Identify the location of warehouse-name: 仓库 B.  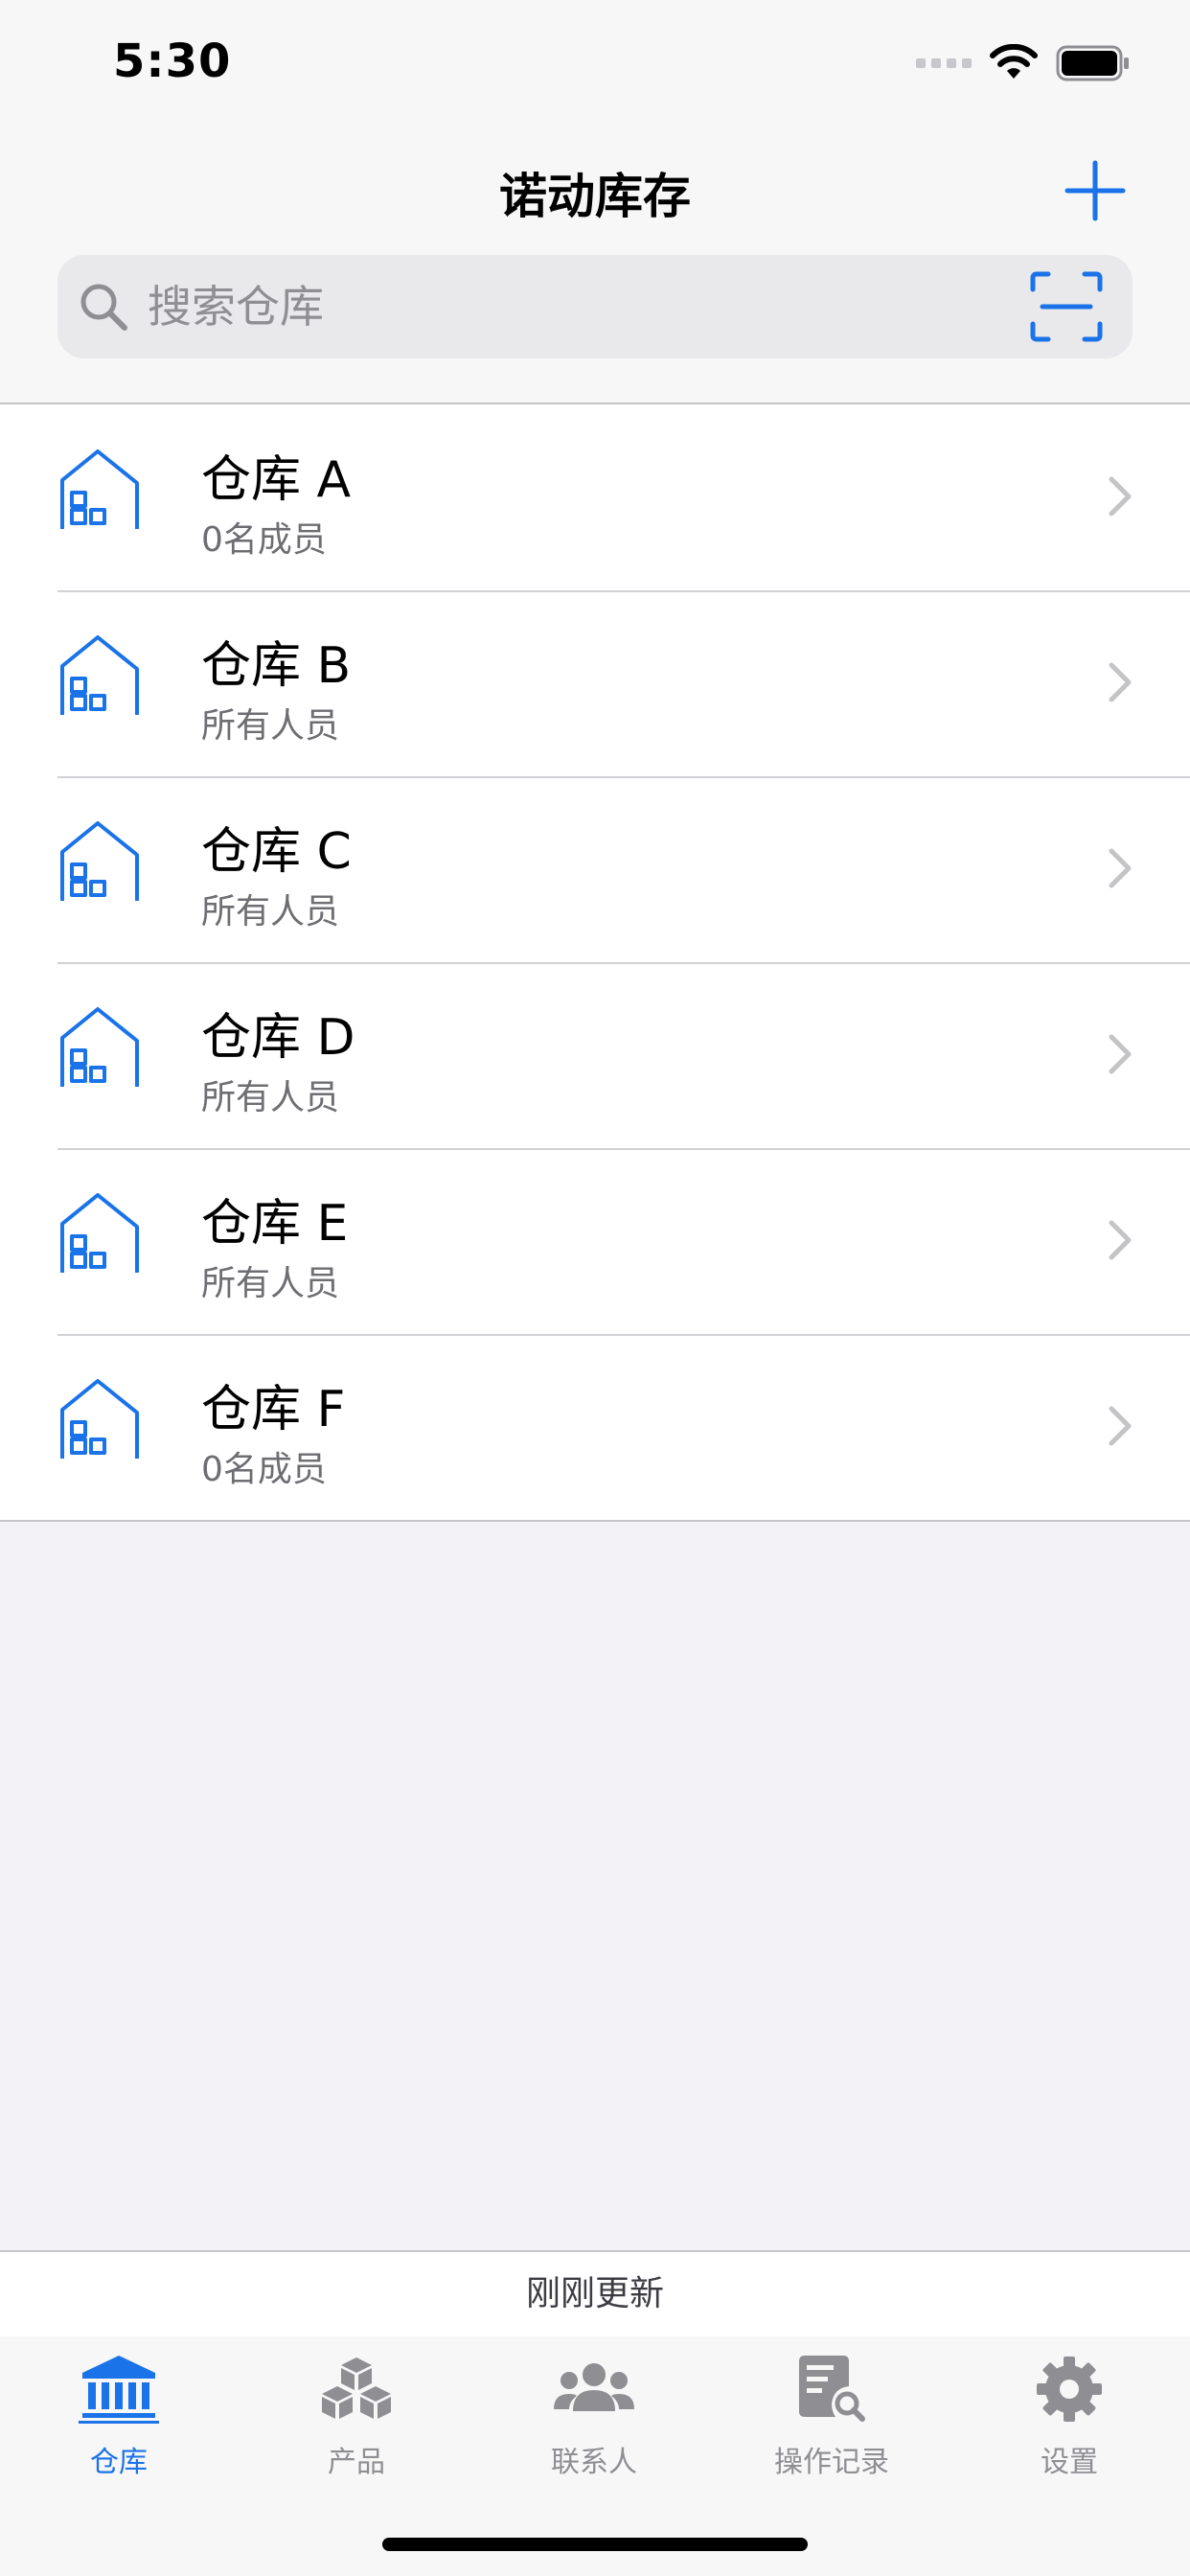
(277, 666).